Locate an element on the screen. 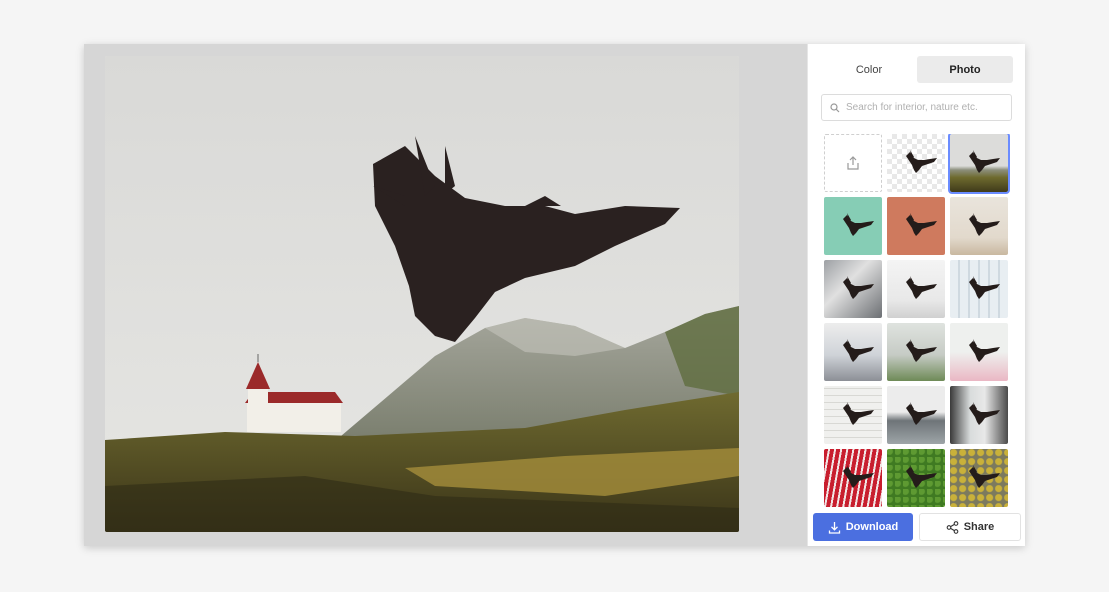 This screenshot has height=592, width=1109. background-thumbnail-transparent is located at coordinates (916, 163).